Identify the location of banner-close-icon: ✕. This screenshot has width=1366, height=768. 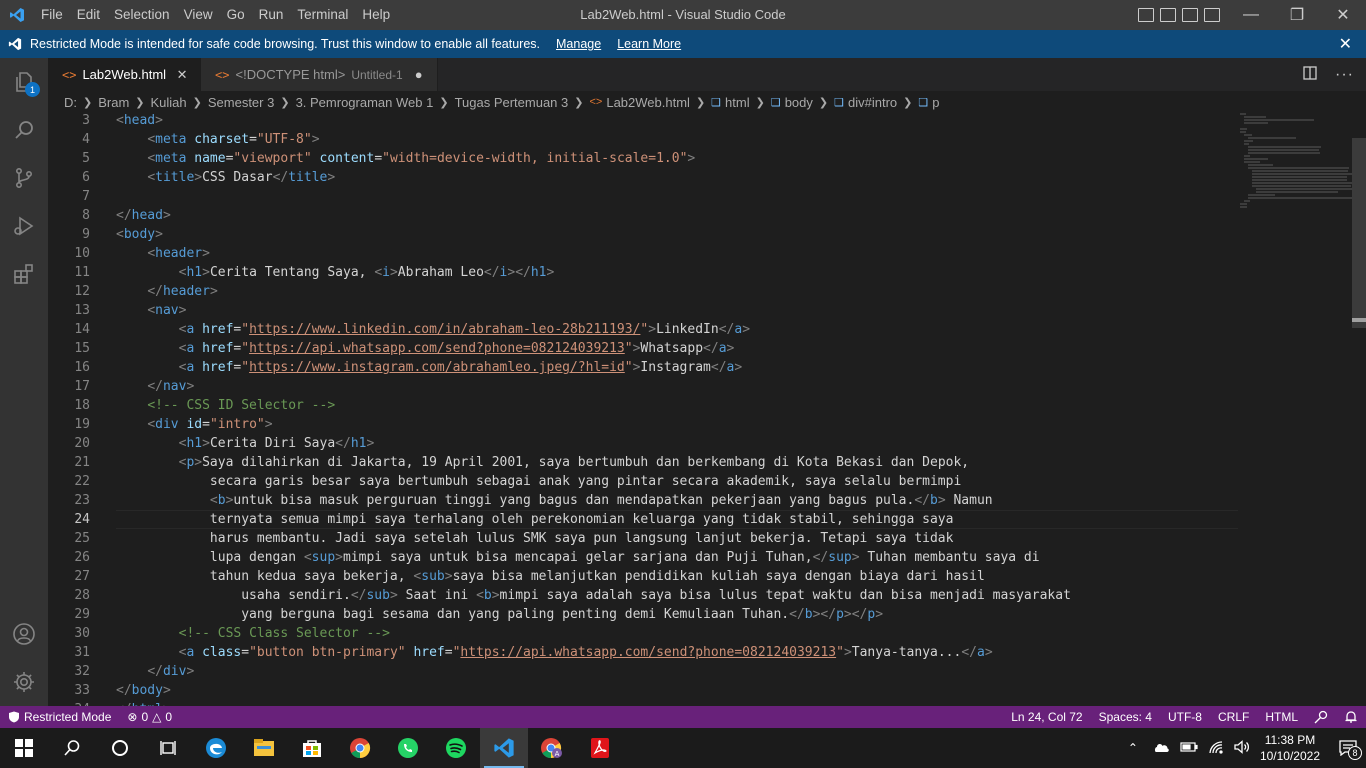
(1345, 44).